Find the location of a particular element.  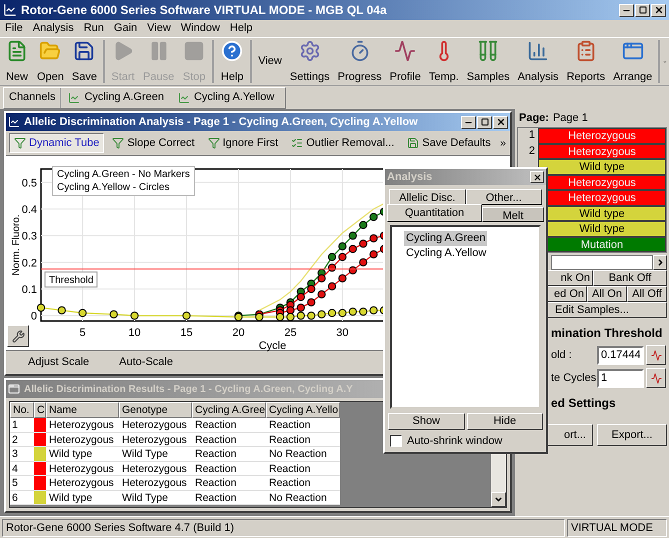

list-item: Cycling A.Yellow is located at coordinates (446, 253).